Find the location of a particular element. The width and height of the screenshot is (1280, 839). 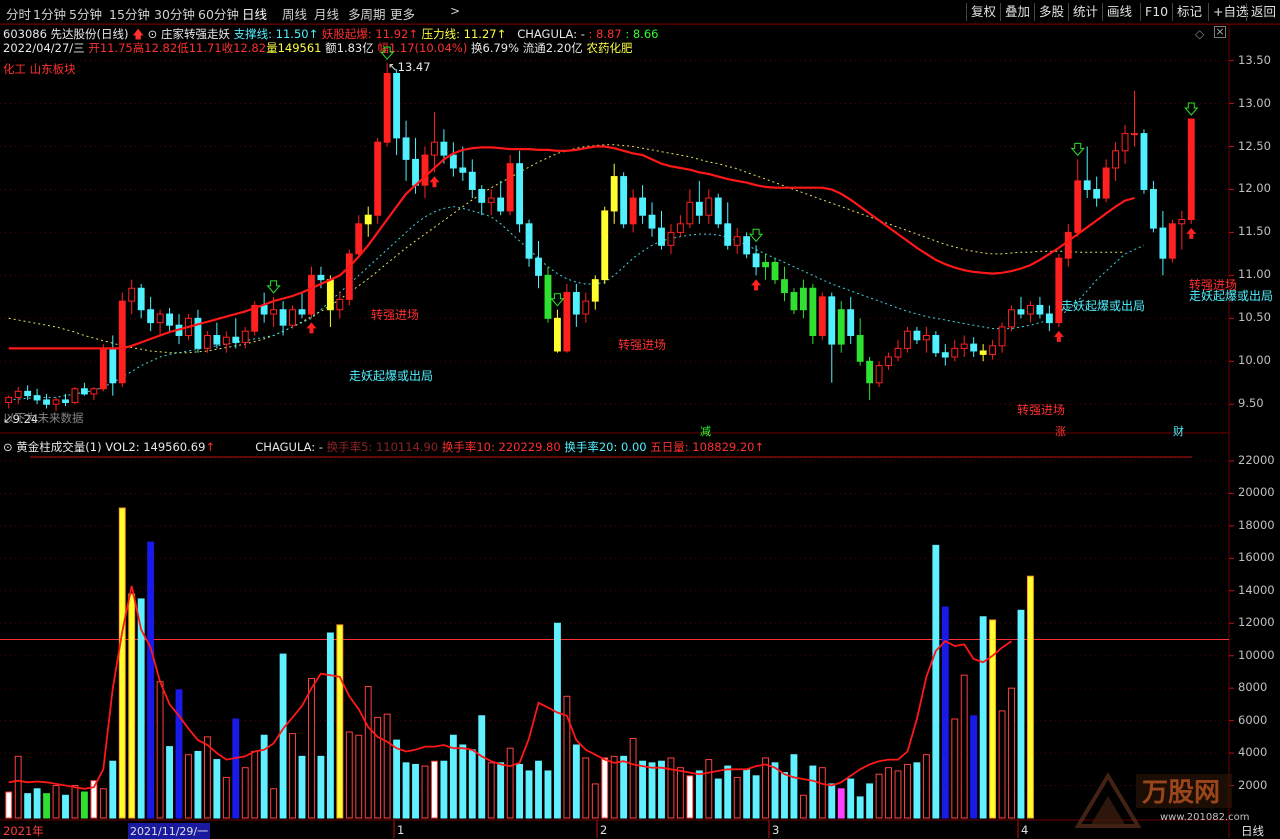

mark-reduce: 减 is located at coordinates (705, 431).